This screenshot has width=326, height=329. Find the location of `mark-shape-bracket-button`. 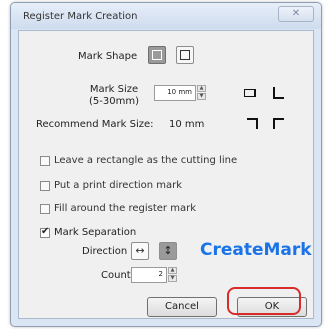

mark-shape-bracket-button is located at coordinates (185, 55).